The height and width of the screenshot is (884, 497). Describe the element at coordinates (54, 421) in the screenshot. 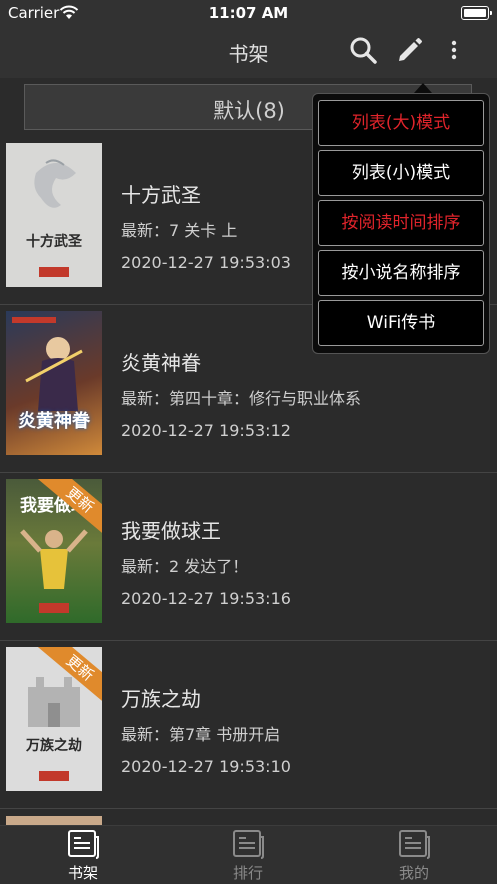

I see `cover-title: 炎黄神眷` at that location.